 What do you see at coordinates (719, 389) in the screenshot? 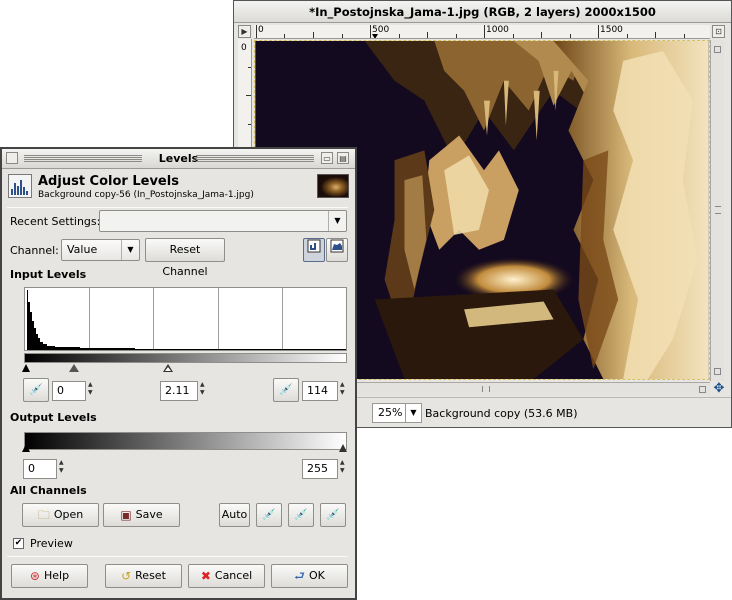
I see `navigate-icon: ✥` at bounding box center [719, 389].